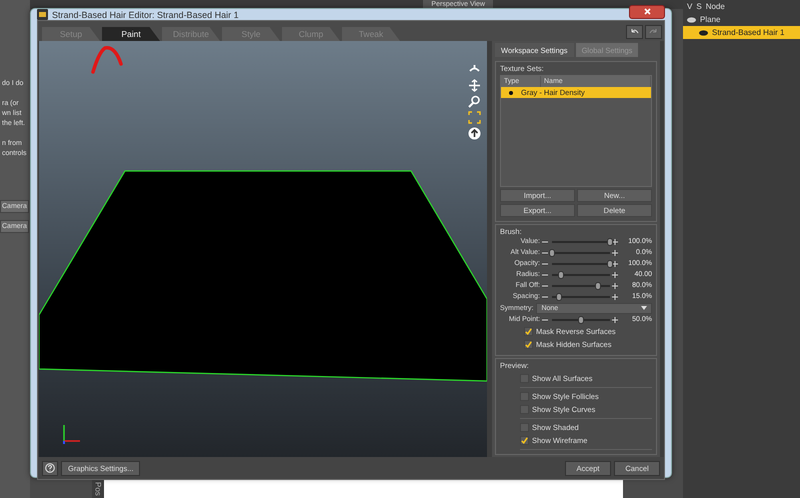 The width and height of the screenshot is (800, 498). Describe the element at coordinates (545, 319) in the screenshot. I see `minus-icon` at that location.